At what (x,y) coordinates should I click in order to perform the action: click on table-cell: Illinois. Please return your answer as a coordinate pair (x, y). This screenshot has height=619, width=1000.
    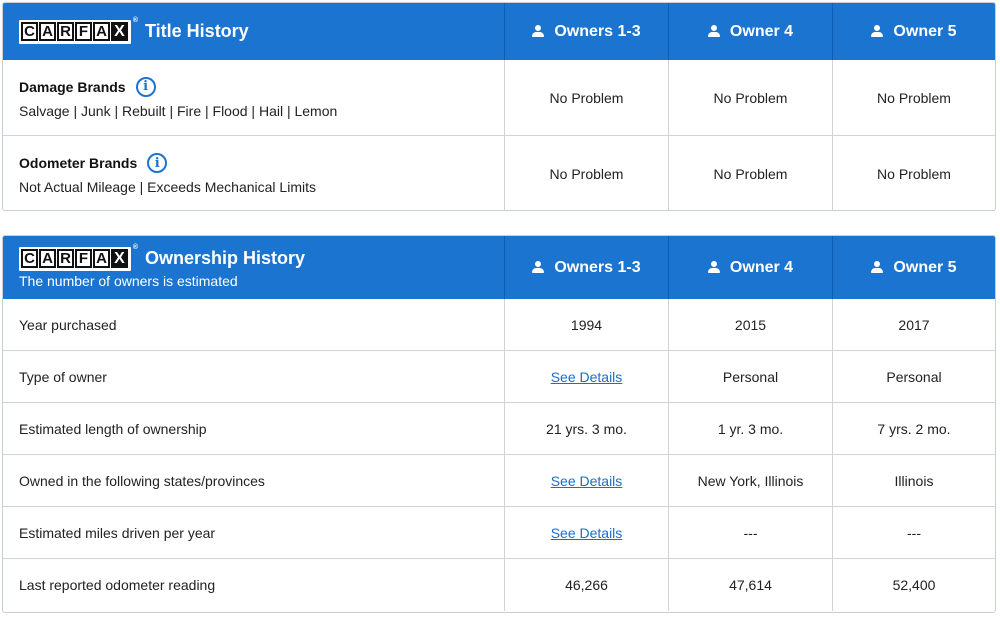
    Looking at the image, I should click on (913, 480).